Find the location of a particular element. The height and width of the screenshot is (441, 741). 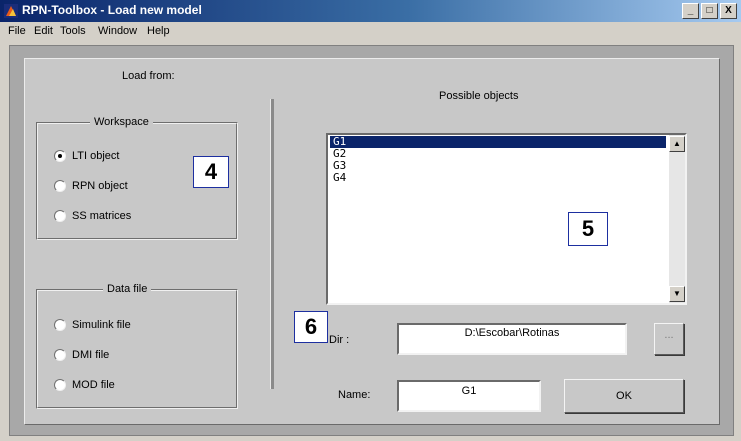

dir-field: D:\Escobar\Rotinas is located at coordinates (512, 339).